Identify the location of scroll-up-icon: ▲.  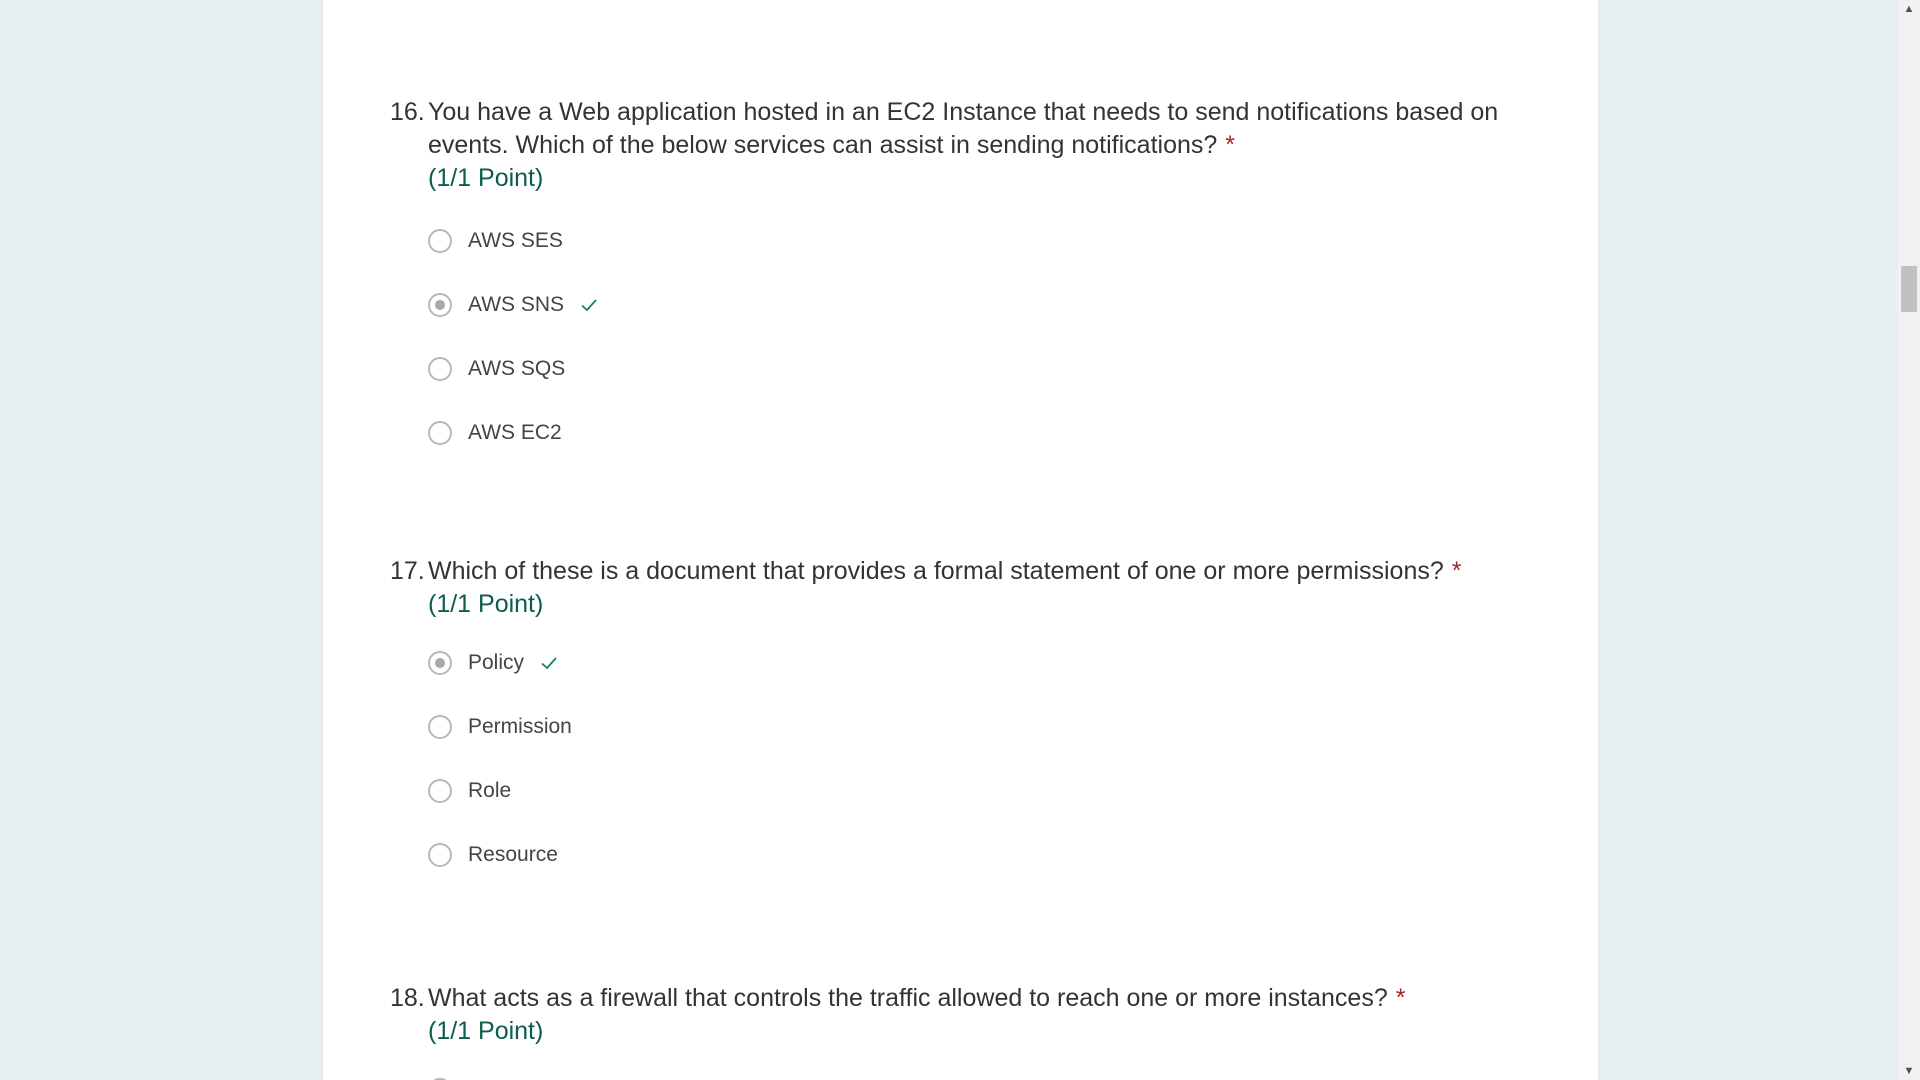
(1909, 9).